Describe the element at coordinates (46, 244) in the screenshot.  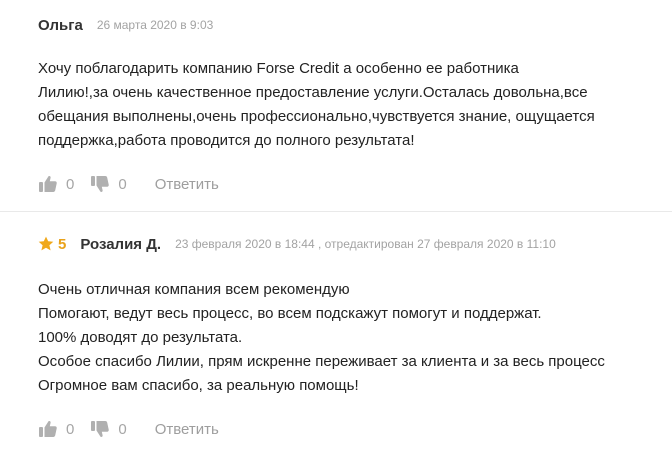
I see `star-icon` at that location.